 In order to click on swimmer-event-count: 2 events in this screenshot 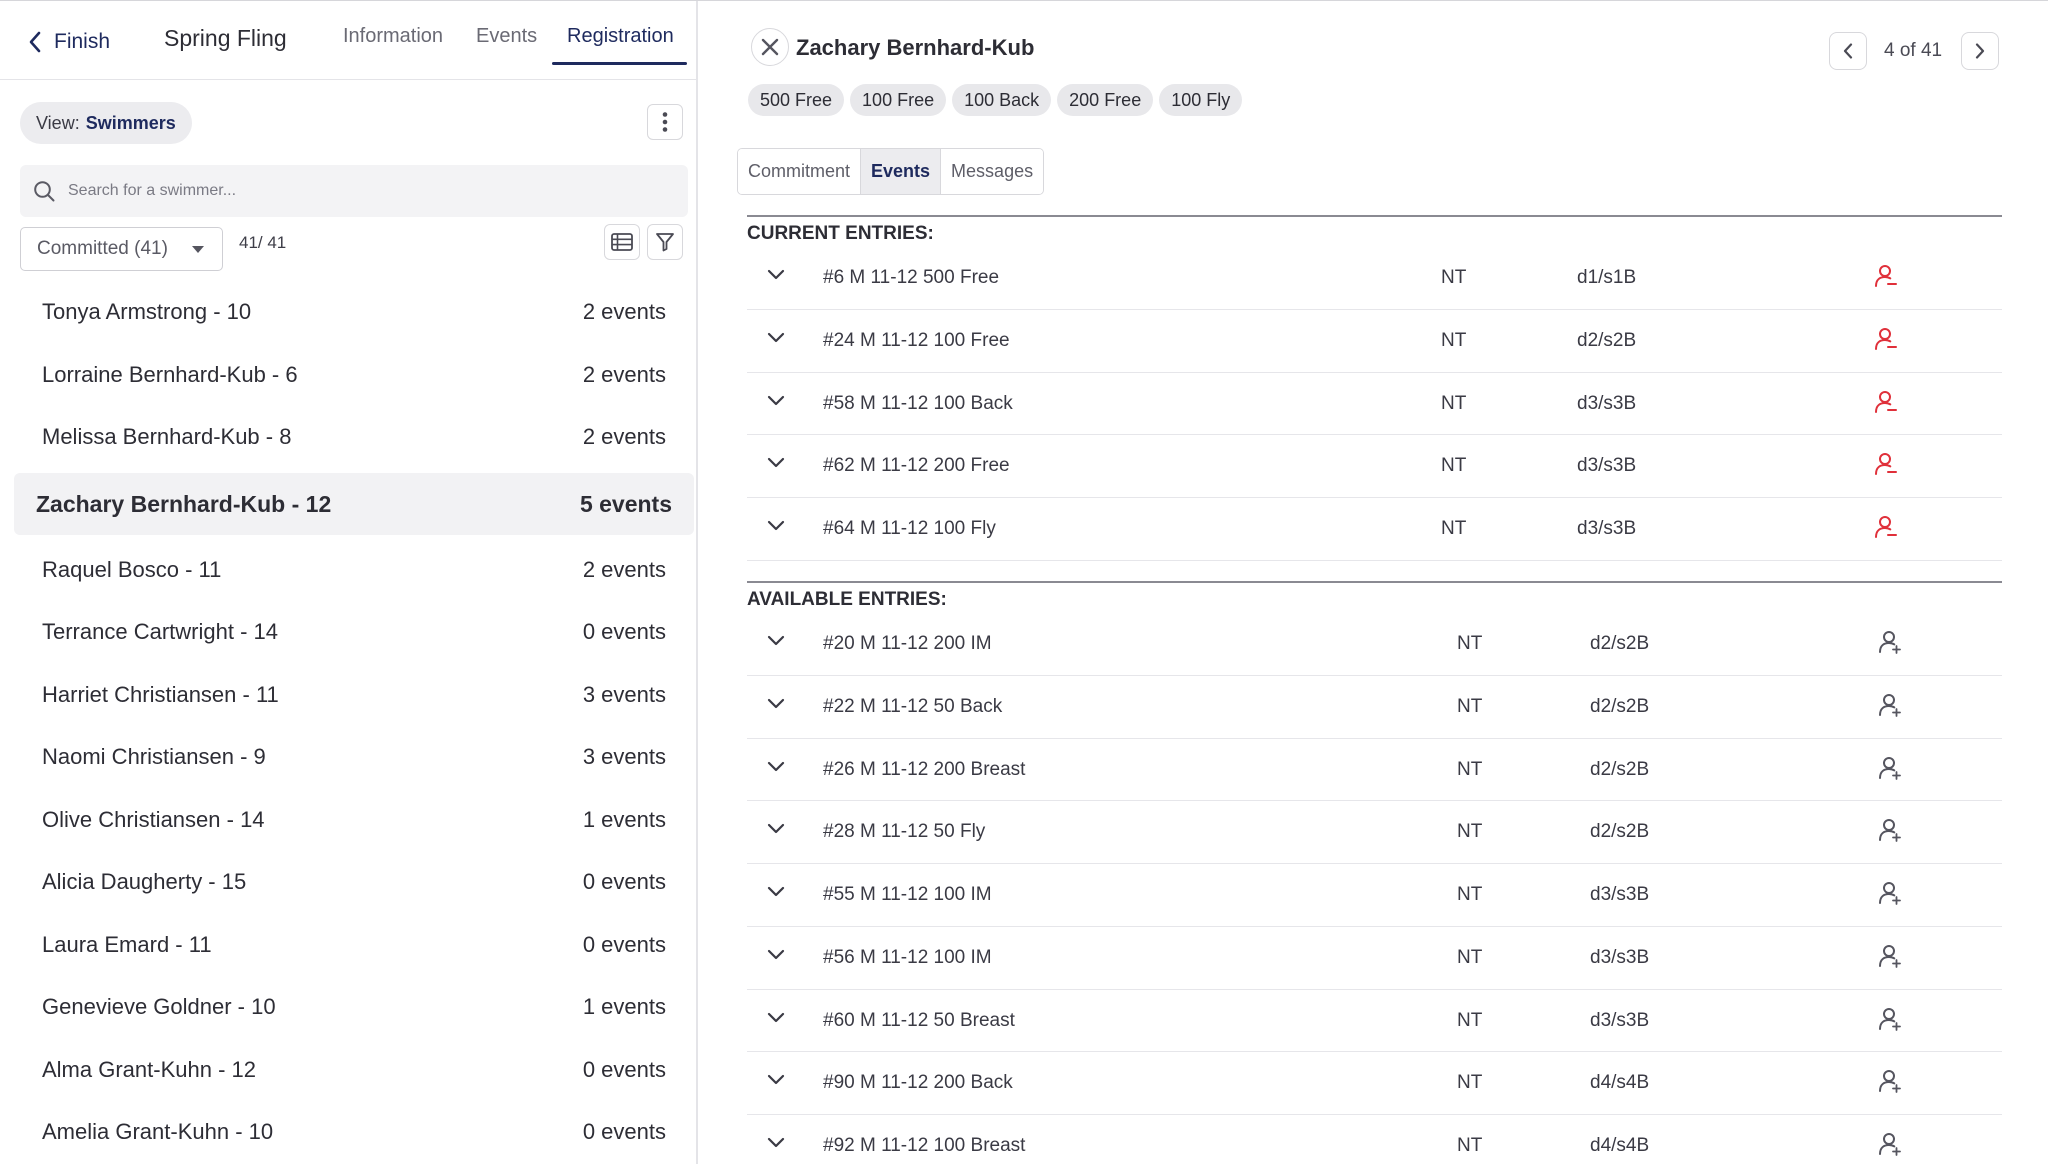, I will do `click(624, 569)`.